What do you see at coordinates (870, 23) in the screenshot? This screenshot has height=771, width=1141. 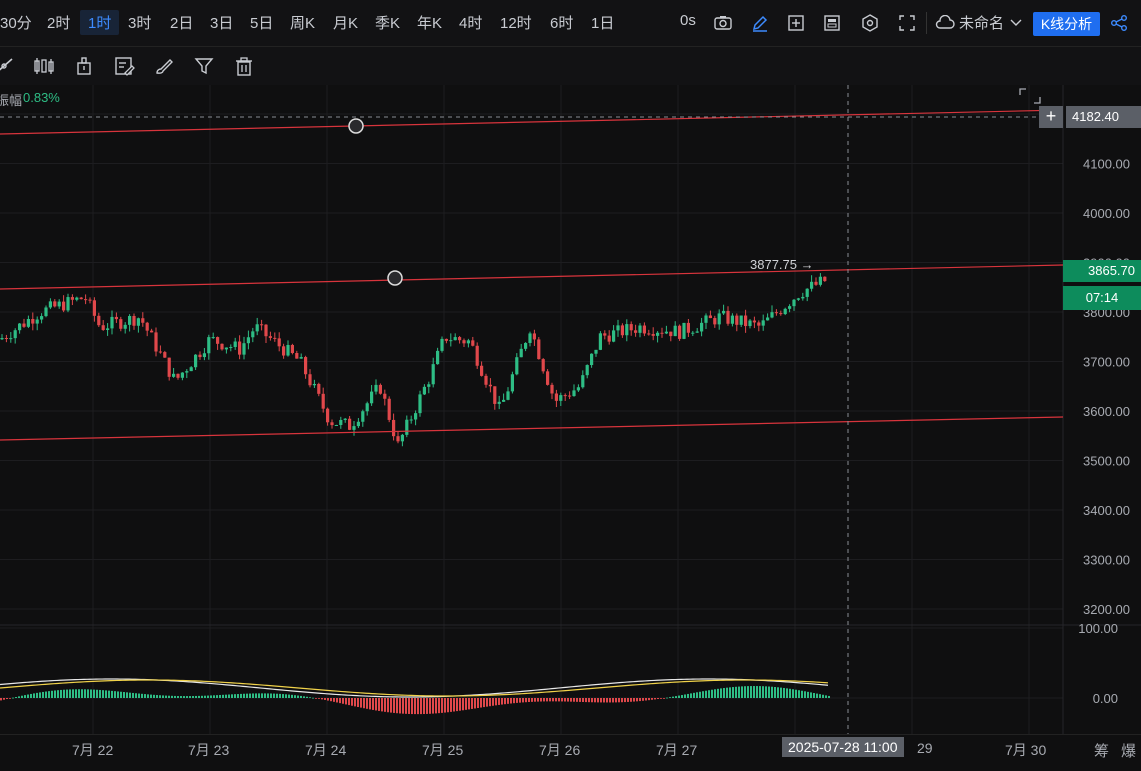 I see `settings-icon` at bounding box center [870, 23].